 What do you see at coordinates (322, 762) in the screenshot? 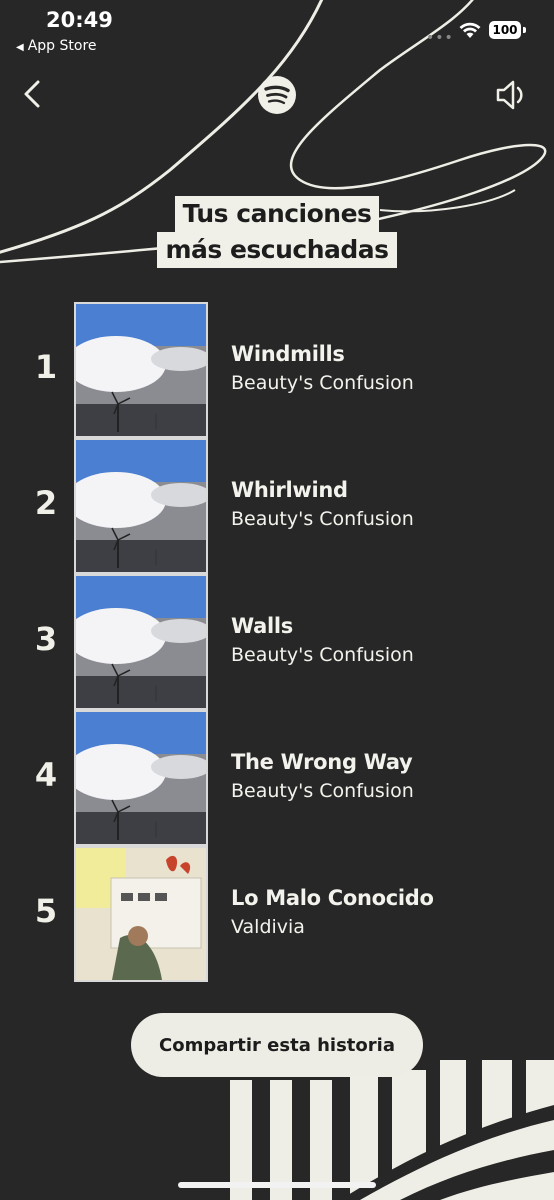
I see `song-title: The Wrong Way` at bounding box center [322, 762].